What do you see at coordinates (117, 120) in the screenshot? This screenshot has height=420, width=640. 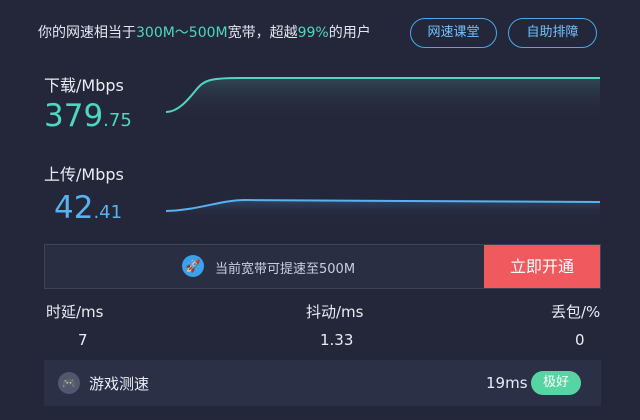 I see `download-speed-dec: .75` at bounding box center [117, 120].